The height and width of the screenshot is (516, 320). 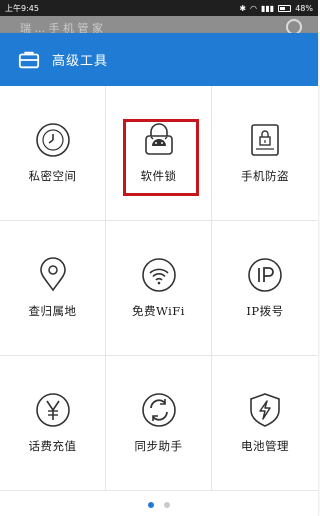 What do you see at coordinates (158, 311) in the screenshot?
I see `tool-label: 免费WiFi` at bounding box center [158, 311].